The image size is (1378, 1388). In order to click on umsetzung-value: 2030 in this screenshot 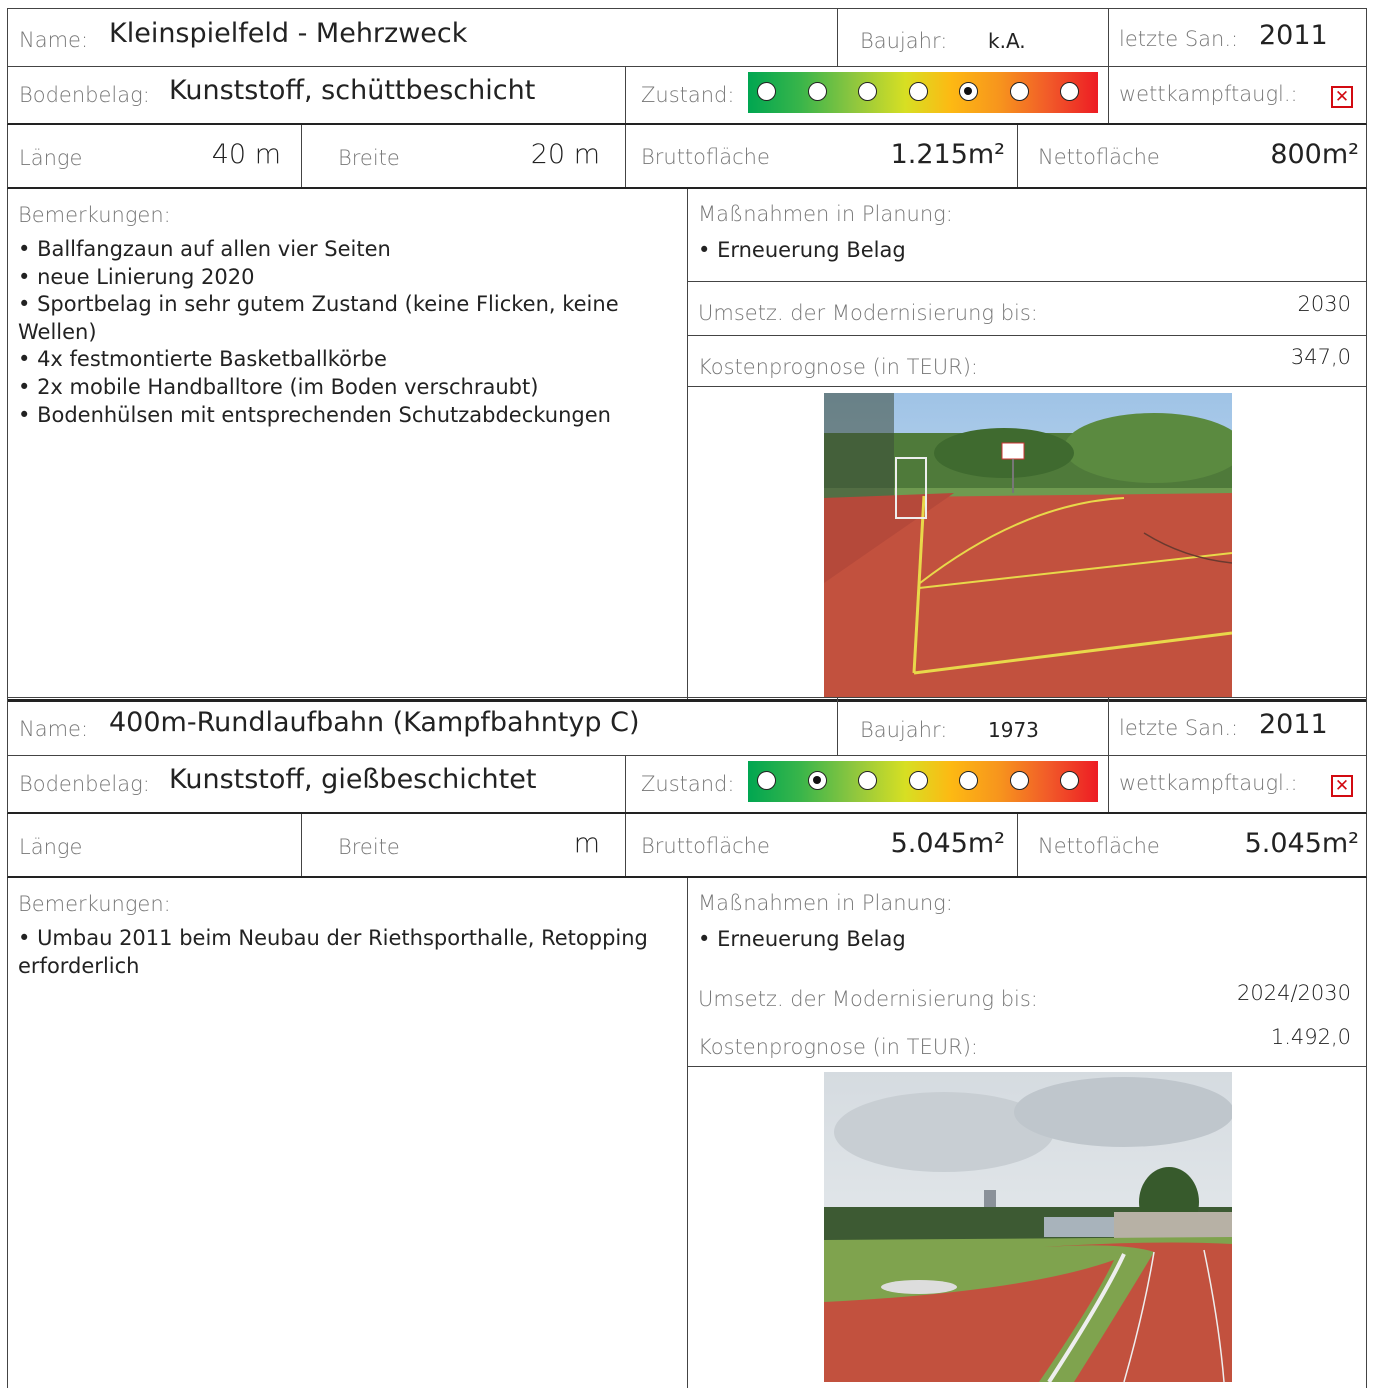, I will do `click(1324, 304)`.